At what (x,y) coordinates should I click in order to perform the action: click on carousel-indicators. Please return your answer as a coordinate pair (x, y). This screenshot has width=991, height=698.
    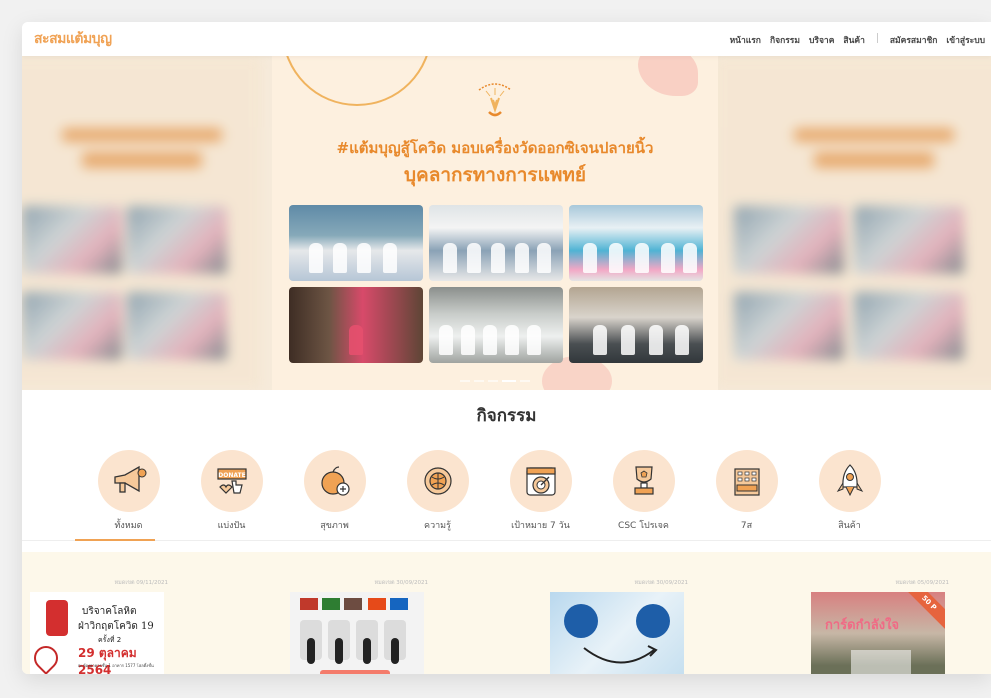
    Looking at the image, I should click on (495, 381).